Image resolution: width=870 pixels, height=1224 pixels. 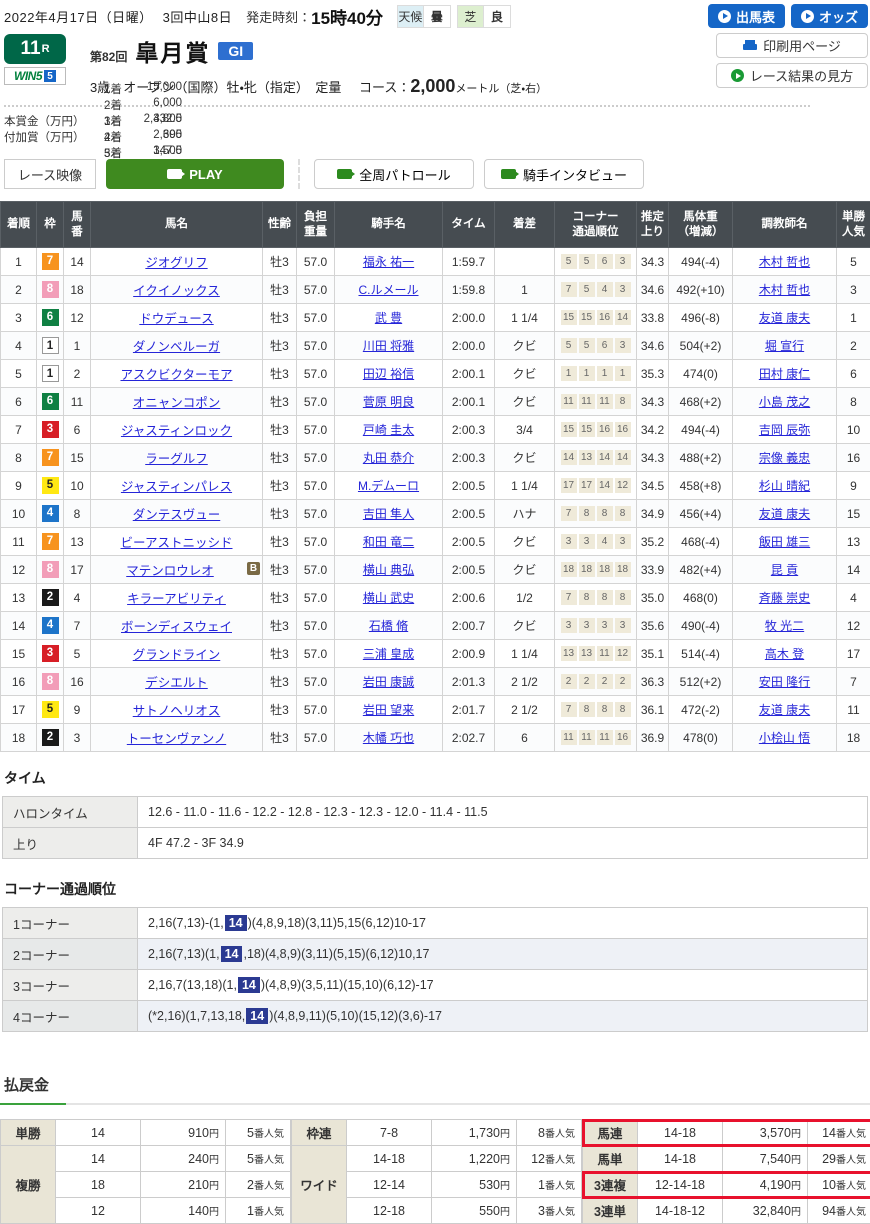 What do you see at coordinates (564, 174) in the screenshot?
I see `jockey-interview-button: 騎手インタビュー` at bounding box center [564, 174].